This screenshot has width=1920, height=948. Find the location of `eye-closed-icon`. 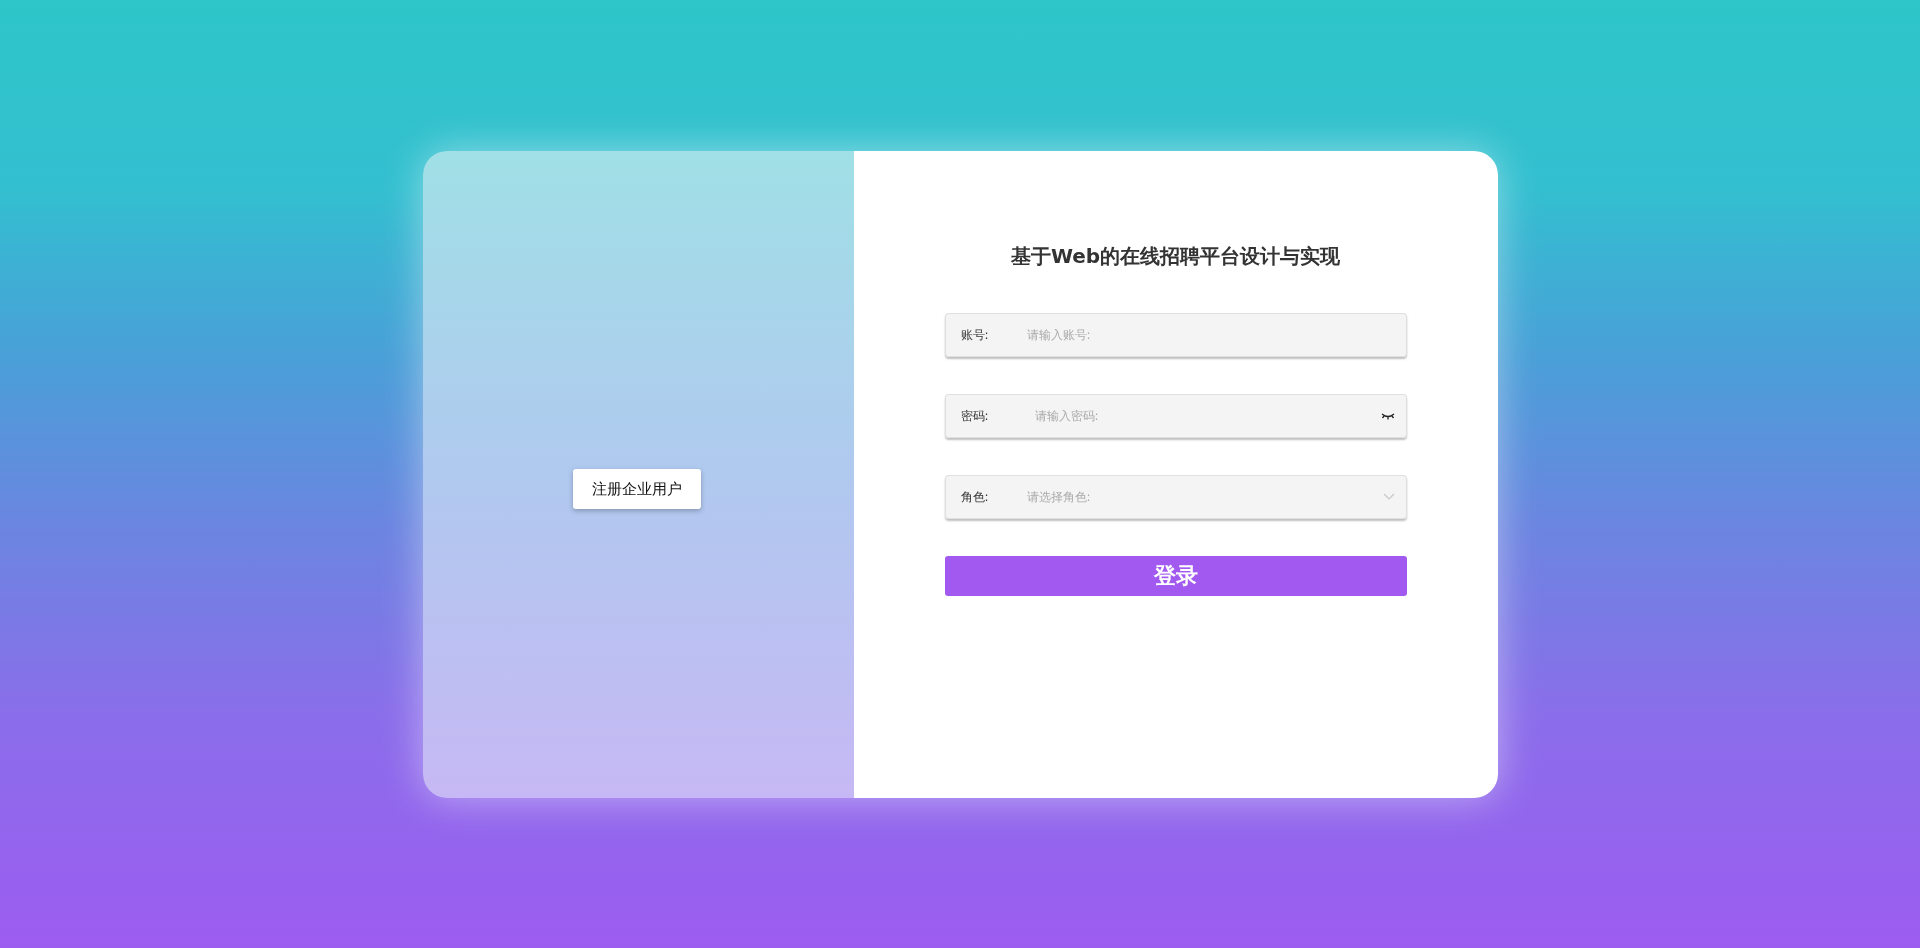

eye-closed-icon is located at coordinates (1387, 415).